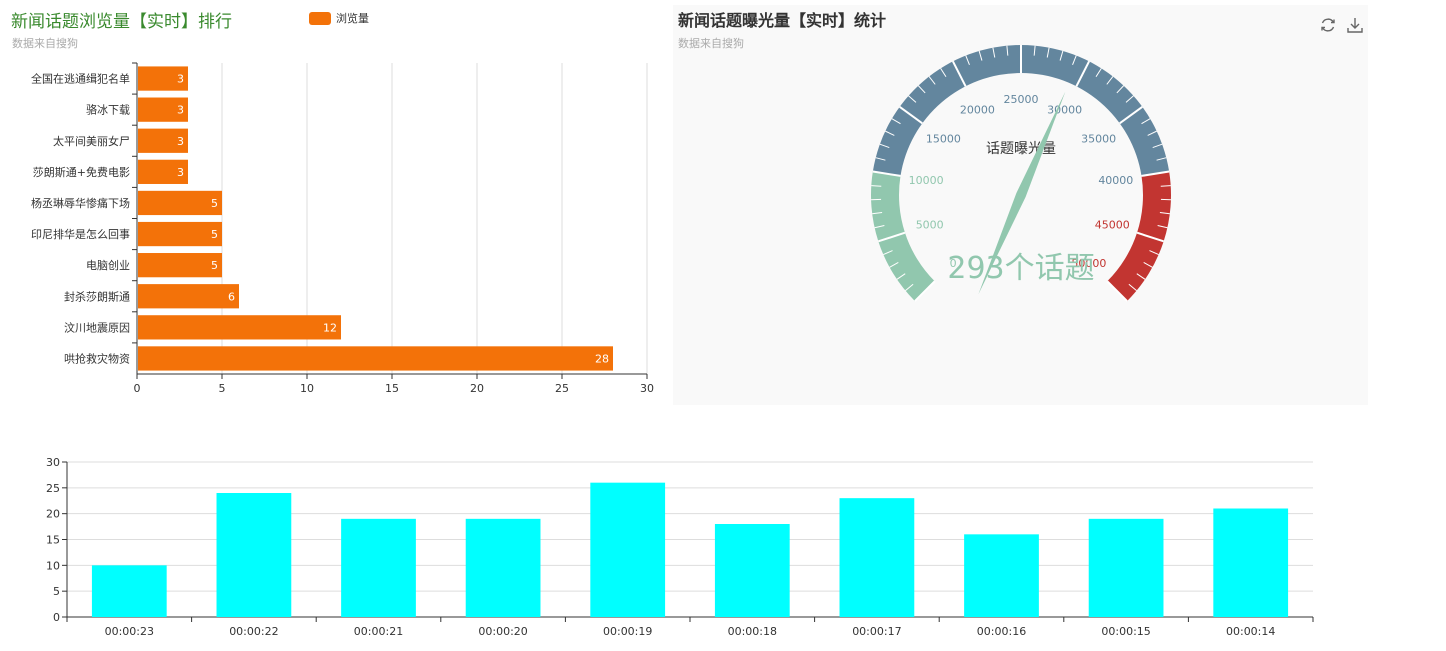  I want to click on x-category-label: 00:00:15, so click(1125, 631).